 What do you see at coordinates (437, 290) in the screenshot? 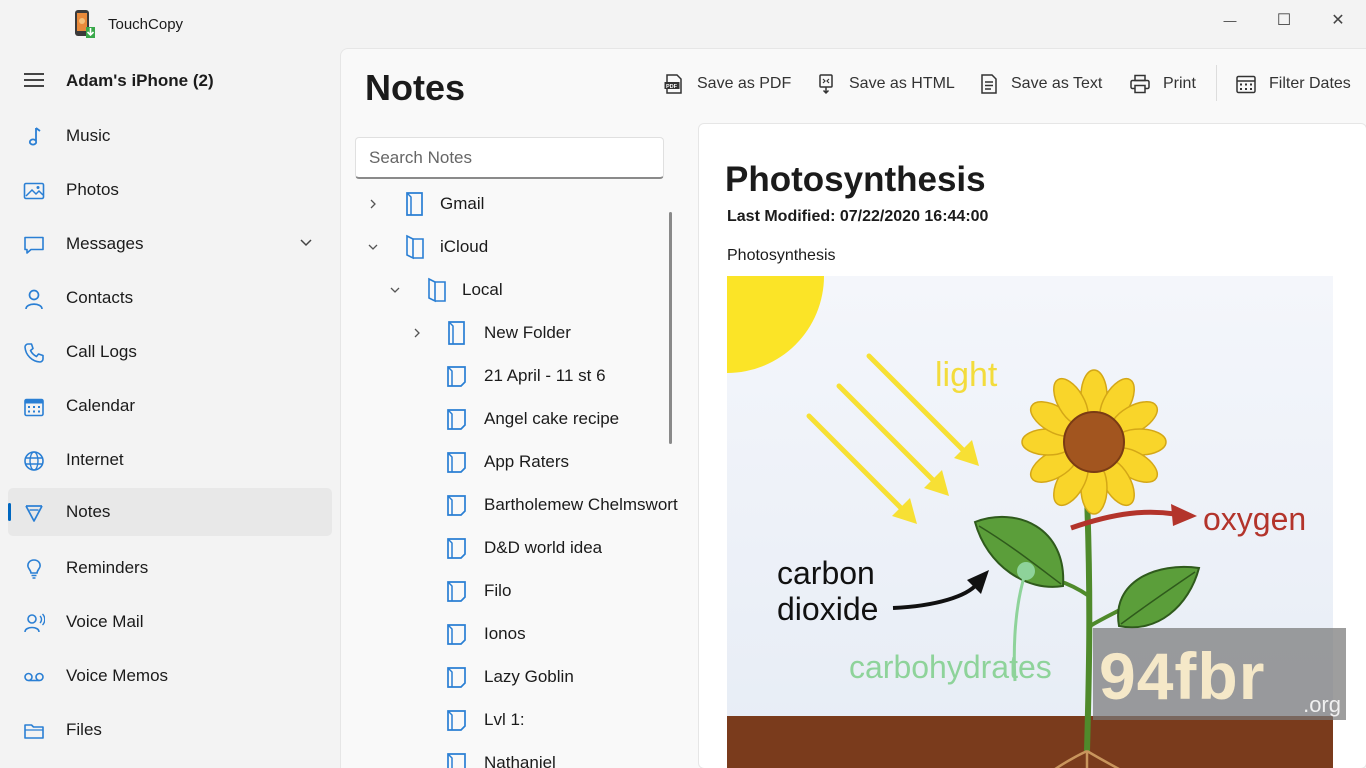
I see `open-notebook-icon` at bounding box center [437, 290].